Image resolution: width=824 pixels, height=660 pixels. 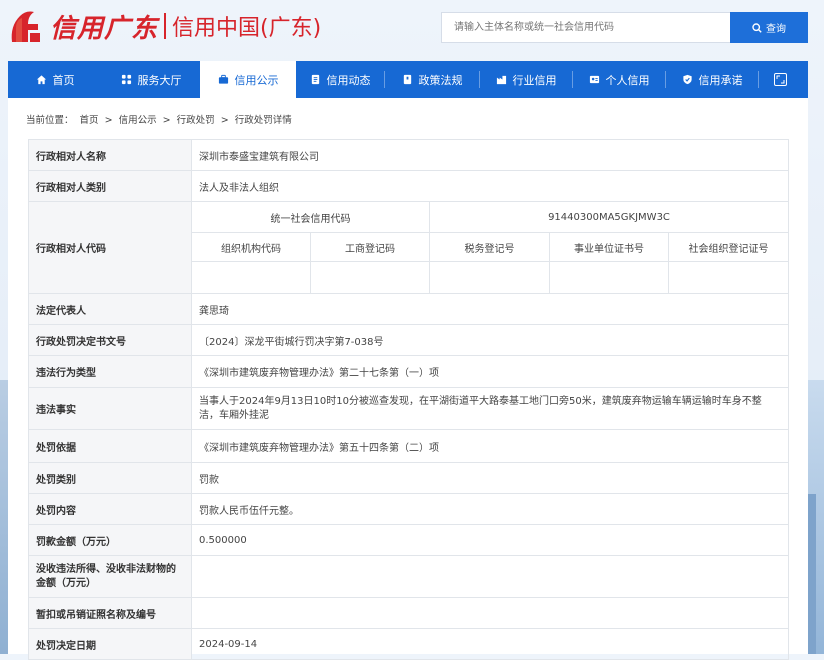 What do you see at coordinates (63, 80) in the screenshot?
I see `nav-item-label: 首页` at bounding box center [63, 80].